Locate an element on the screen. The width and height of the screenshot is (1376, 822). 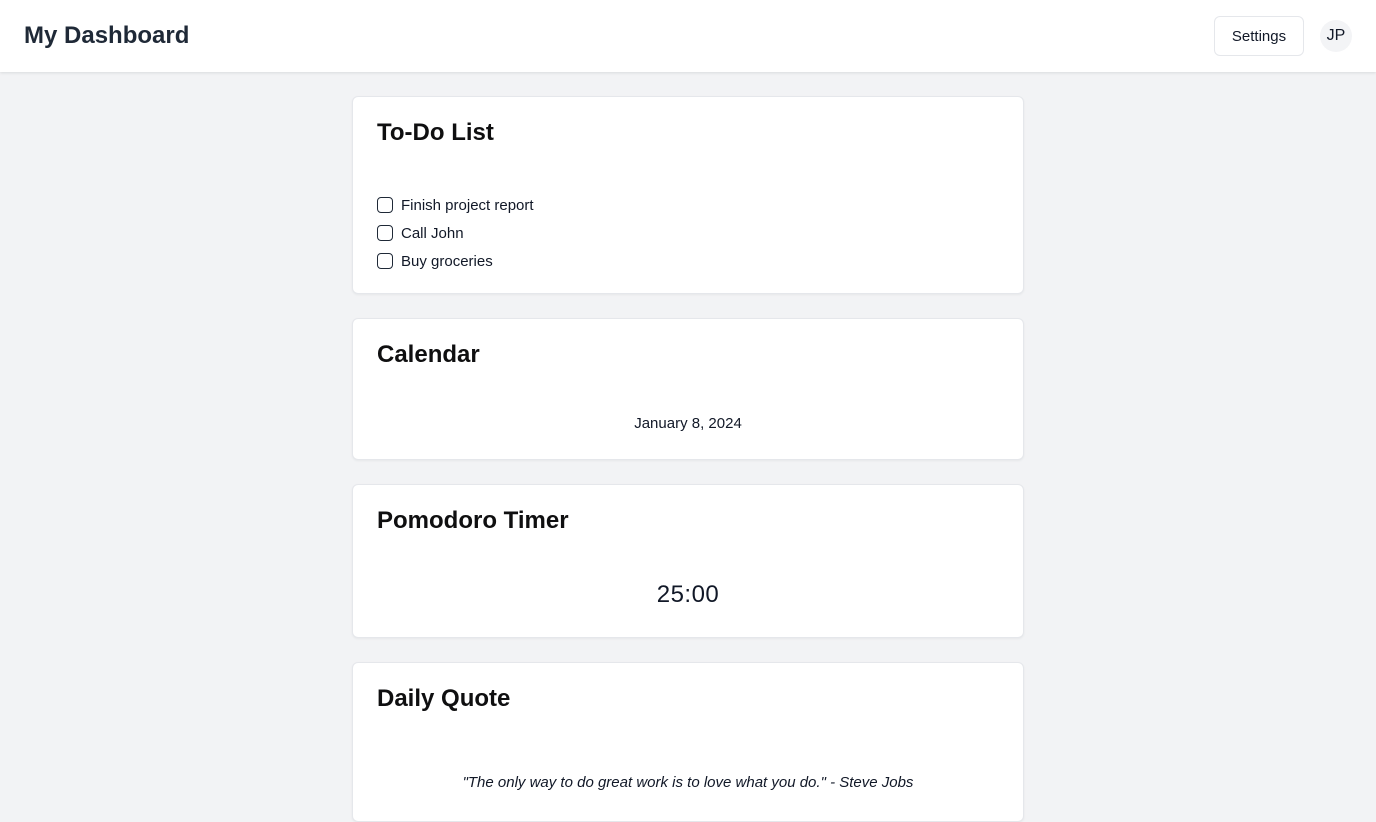
daily-quote-title: Daily Quote is located at coordinates (444, 698).